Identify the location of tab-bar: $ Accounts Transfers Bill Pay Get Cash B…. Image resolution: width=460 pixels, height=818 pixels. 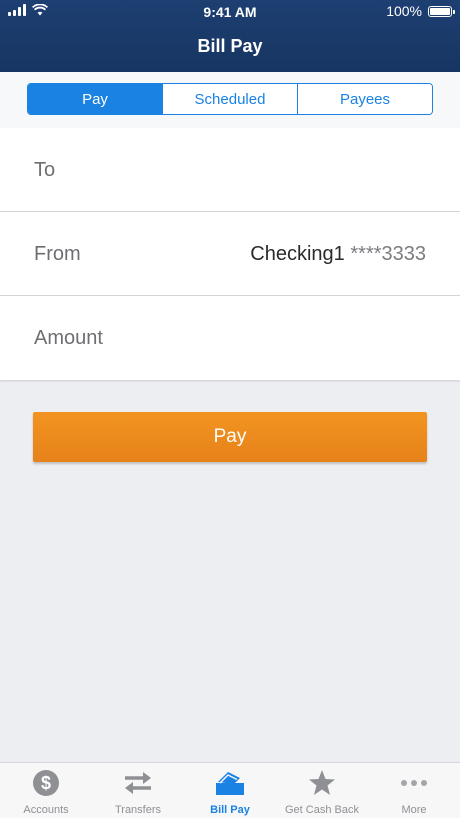
(230, 790).